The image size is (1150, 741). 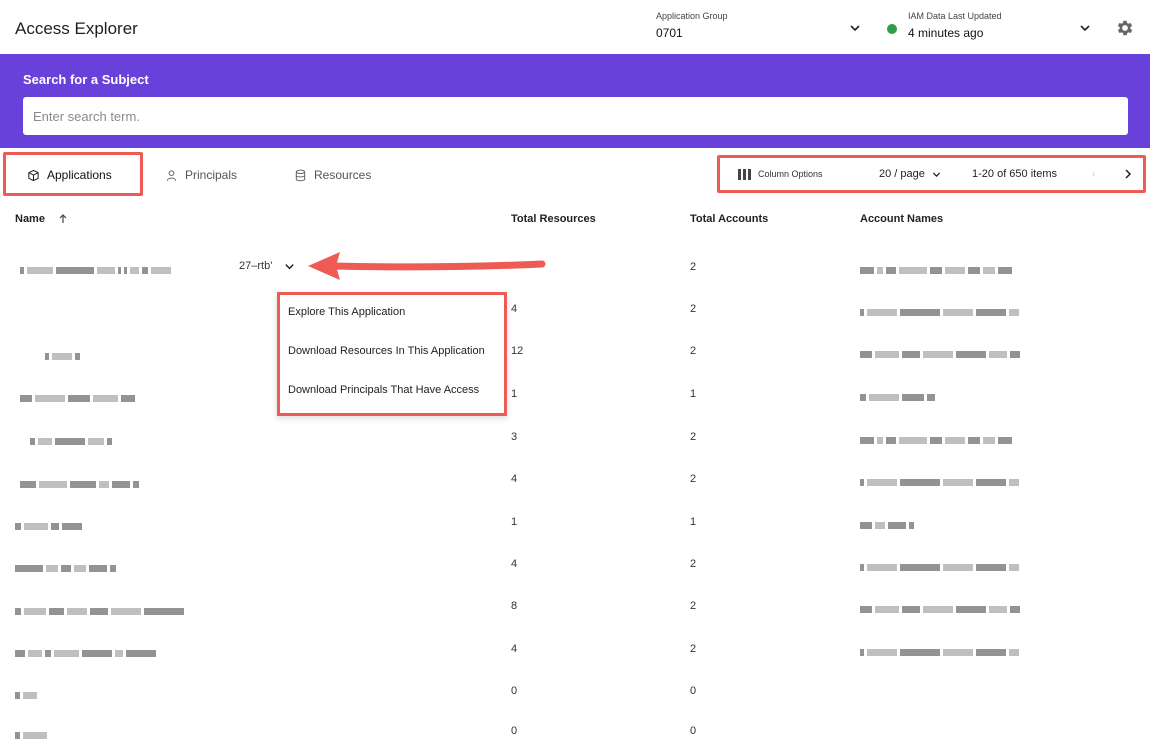 I want to click on menu-item-download-resources: Download Resources In This Application, so click(x=386, y=351).